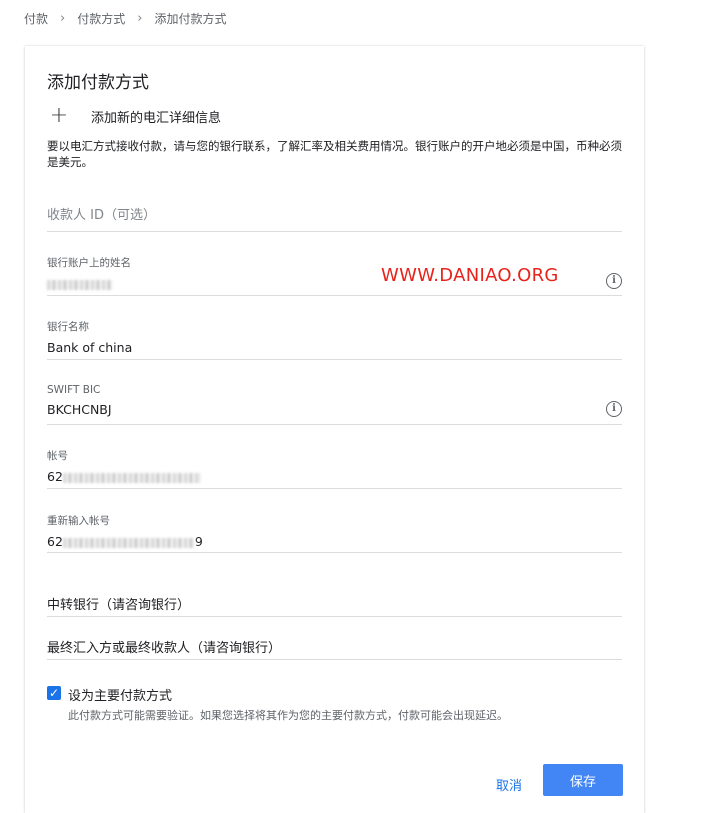 Image resolution: width=702 pixels, height=813 pixels. What do you see at coordinates (334, 605) in the screenshot?
I see `intermediary-bank-field: 中转银行（请咨询银行）` at bounding box center [334, 605].